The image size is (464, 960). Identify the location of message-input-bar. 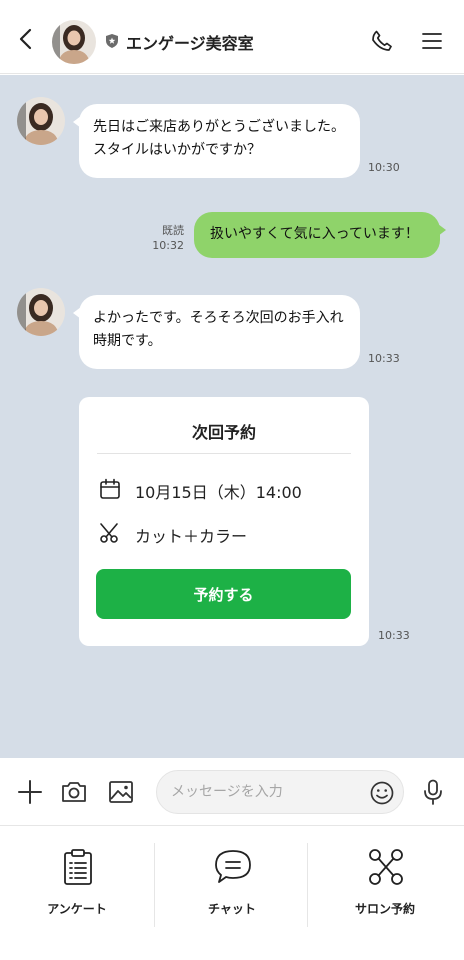
(232, 792).